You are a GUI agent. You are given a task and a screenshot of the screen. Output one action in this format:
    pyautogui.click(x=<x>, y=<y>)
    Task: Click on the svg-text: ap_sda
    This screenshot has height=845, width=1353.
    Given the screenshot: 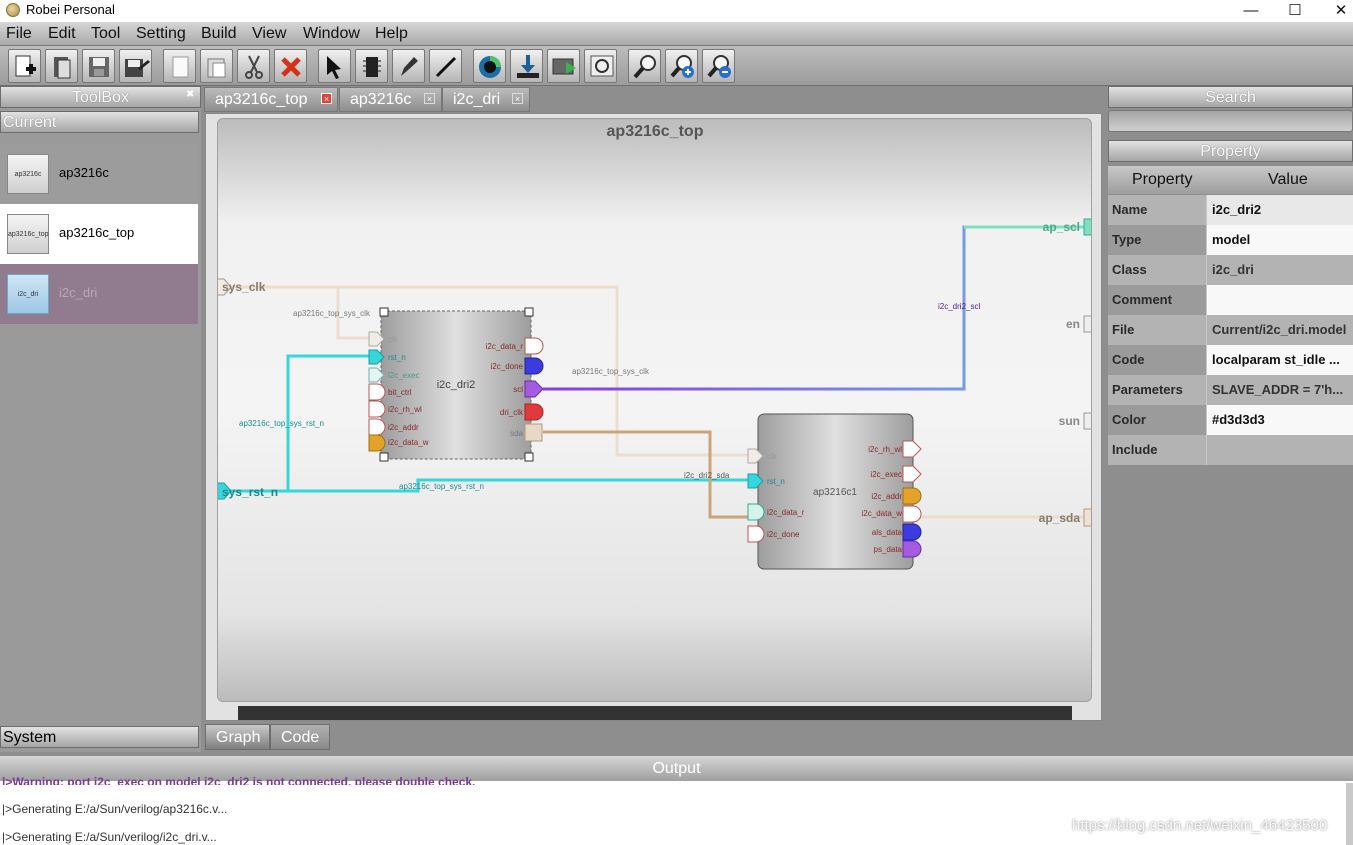 What is the action you would take?
    pyautogui.click(x=1060, y=518)
    